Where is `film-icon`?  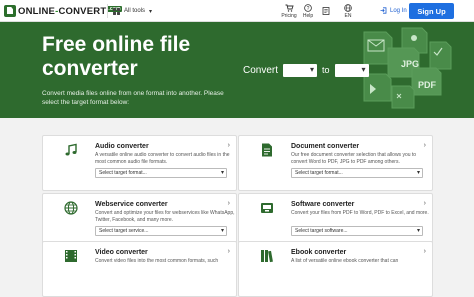 film-icon is located at coordinates (71, 256).